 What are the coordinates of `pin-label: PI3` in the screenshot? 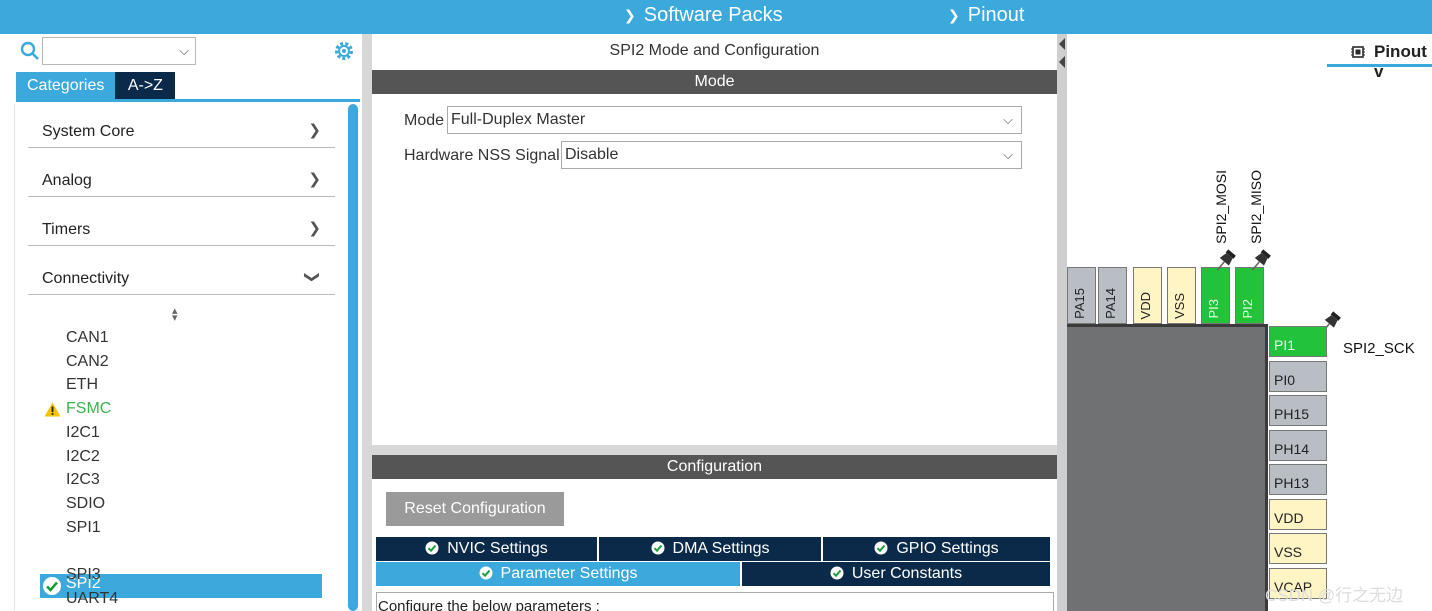 It's located at (1213, 309).